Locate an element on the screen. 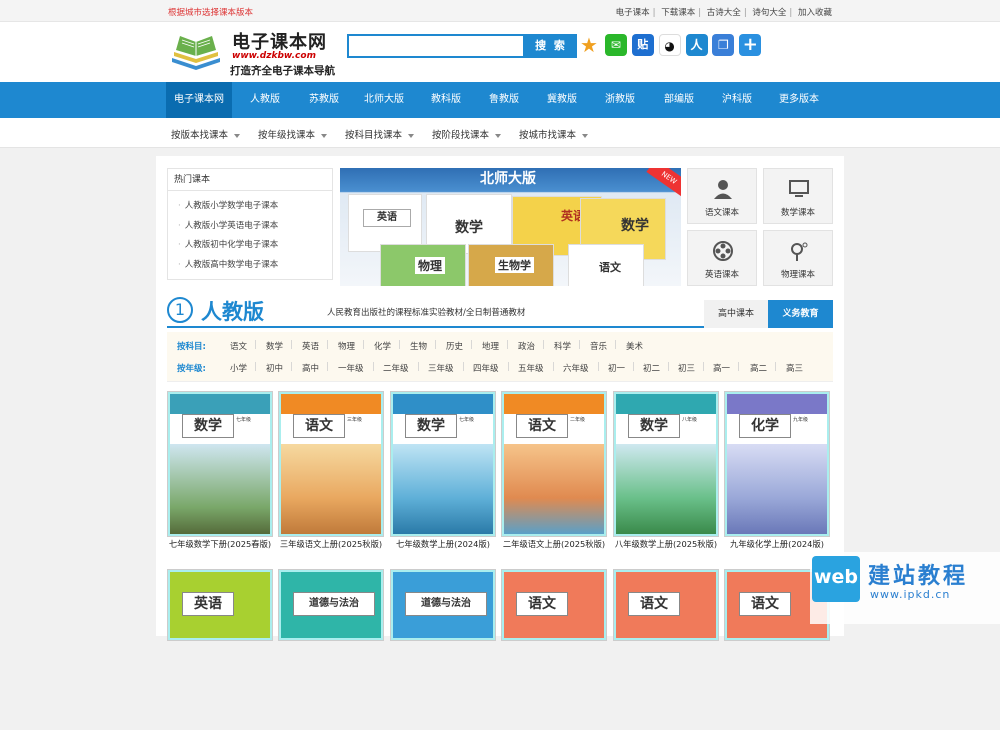 This screenshot has height=730, width=1000. banner-book-title: 英语 is located at coordinates (387, 218).